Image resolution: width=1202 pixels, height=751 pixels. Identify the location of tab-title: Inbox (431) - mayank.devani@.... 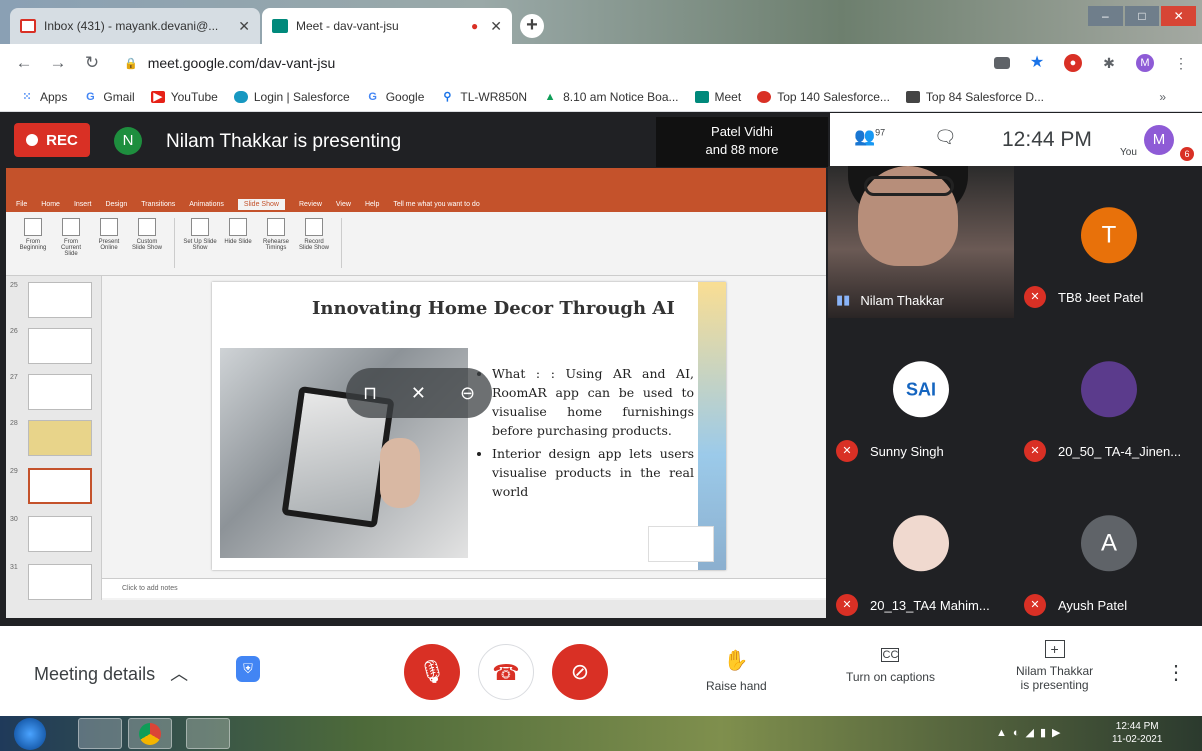
(131, 26).